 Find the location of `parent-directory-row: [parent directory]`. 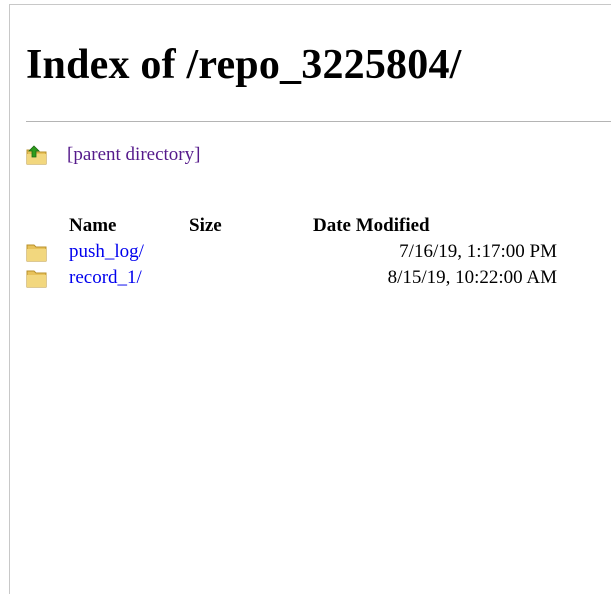

parent-directory-row: [parent directory] is located at coordinates (113, 155).